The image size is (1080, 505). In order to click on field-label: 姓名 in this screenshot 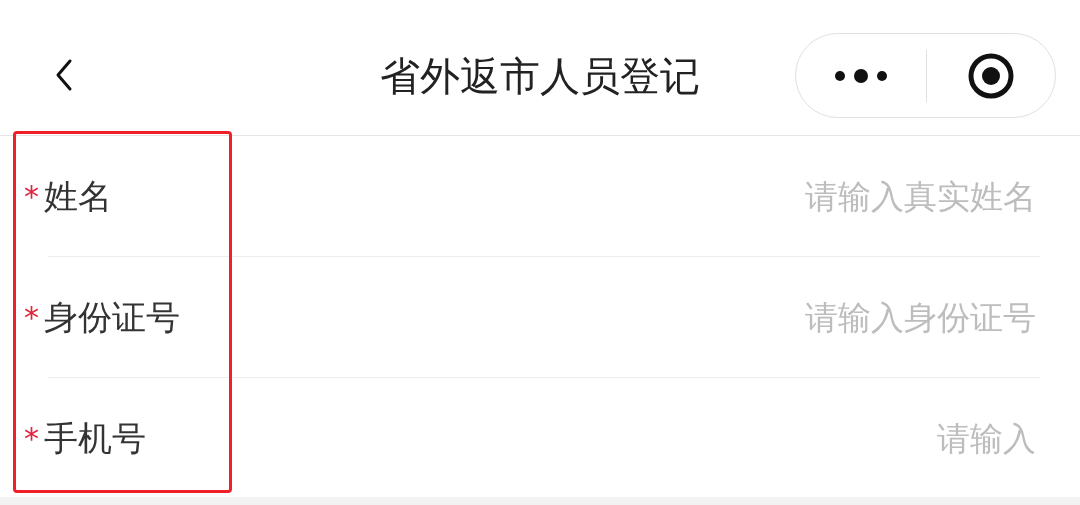, I will do `click(78, 196)`.